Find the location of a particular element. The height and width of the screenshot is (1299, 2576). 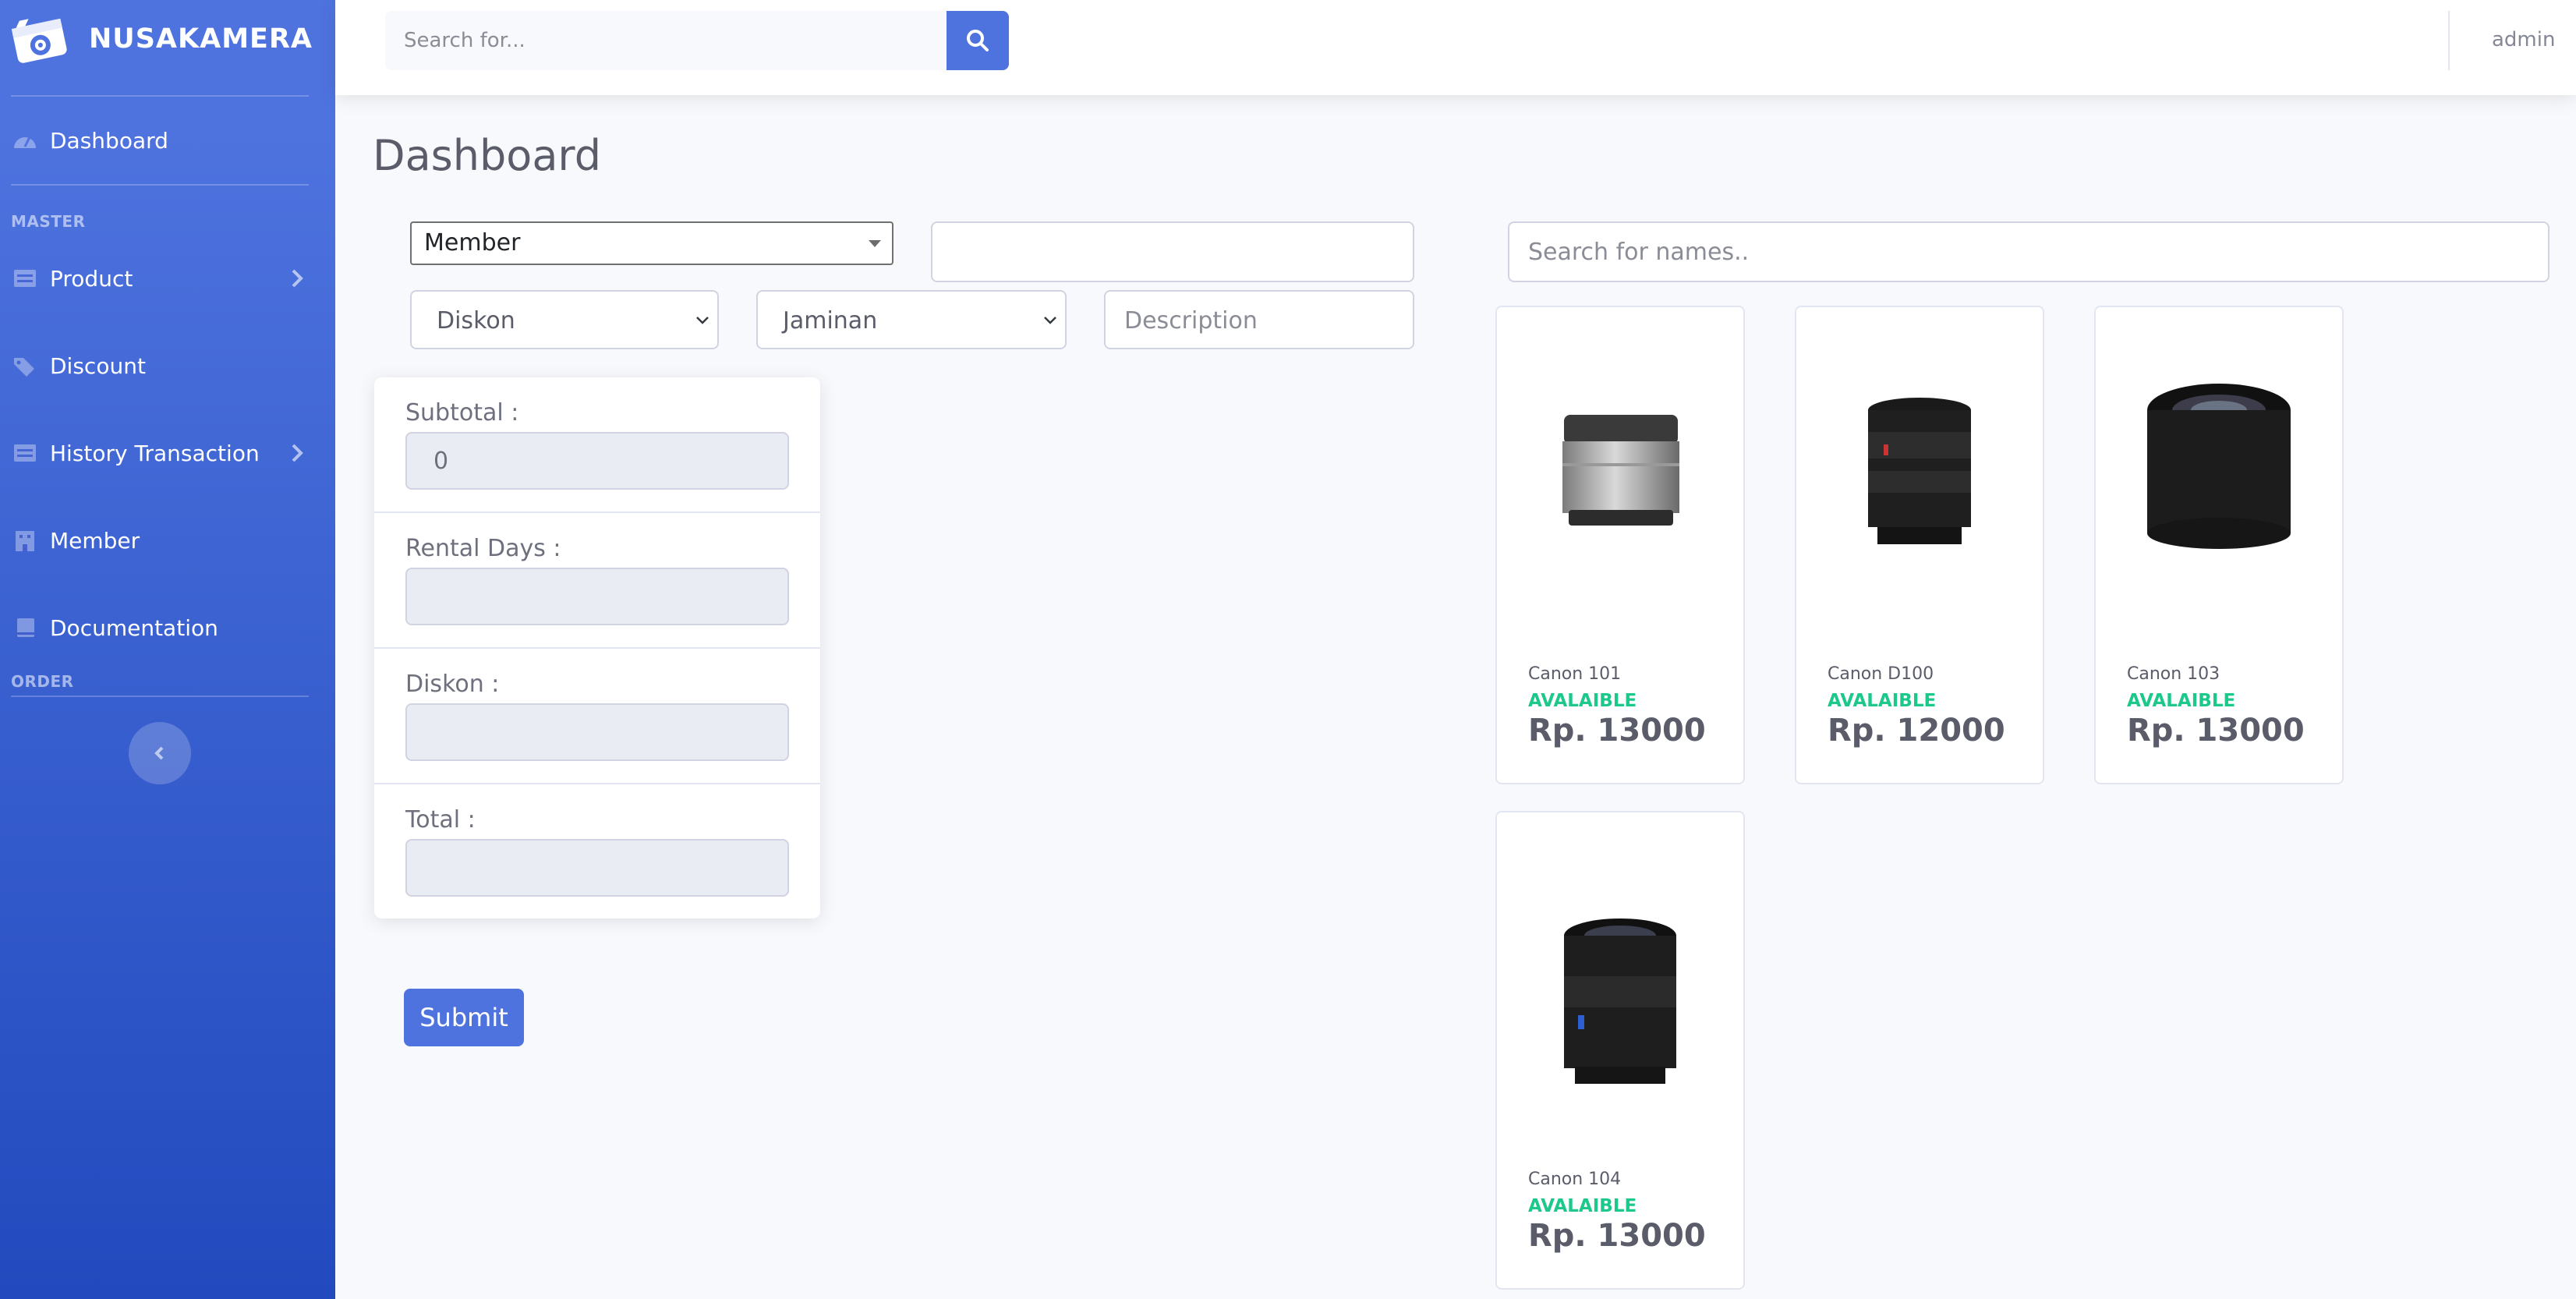

tachometer-icon is located at coordinates (25, 142).